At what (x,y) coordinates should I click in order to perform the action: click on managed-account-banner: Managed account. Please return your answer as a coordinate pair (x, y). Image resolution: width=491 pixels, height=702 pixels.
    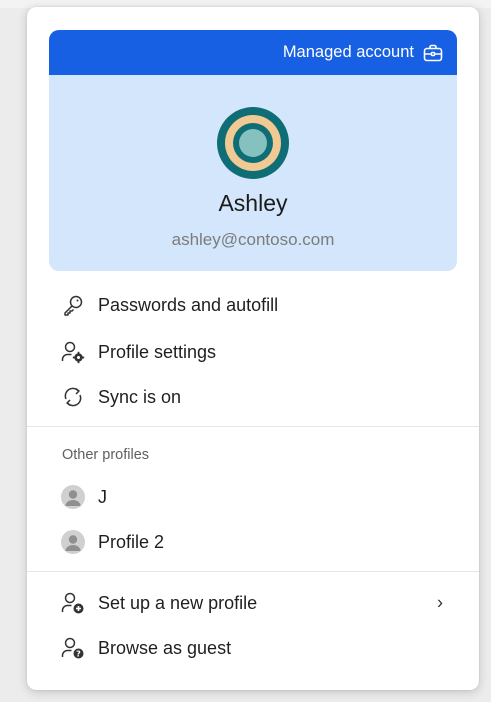
    Looking at the image, I should click on (253, 52).